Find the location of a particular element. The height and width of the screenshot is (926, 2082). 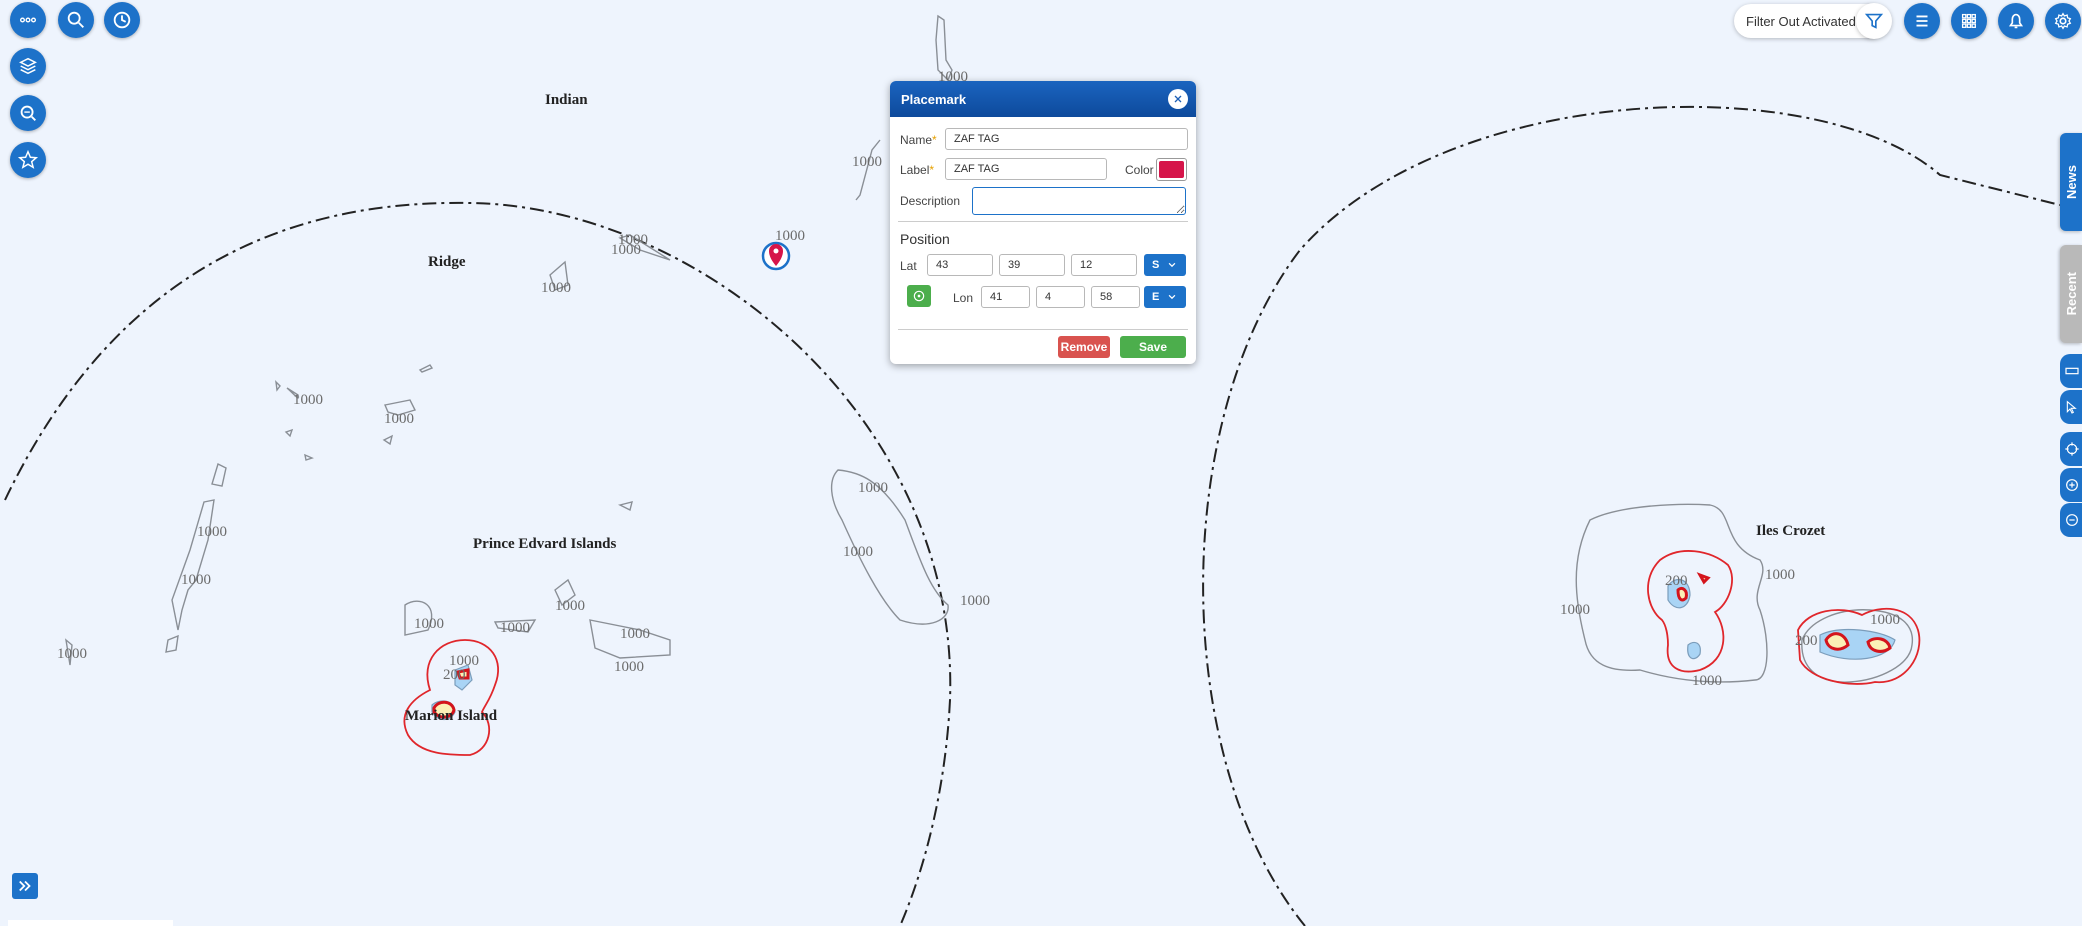

save-button: Save is located at coordinates (1153, 347).